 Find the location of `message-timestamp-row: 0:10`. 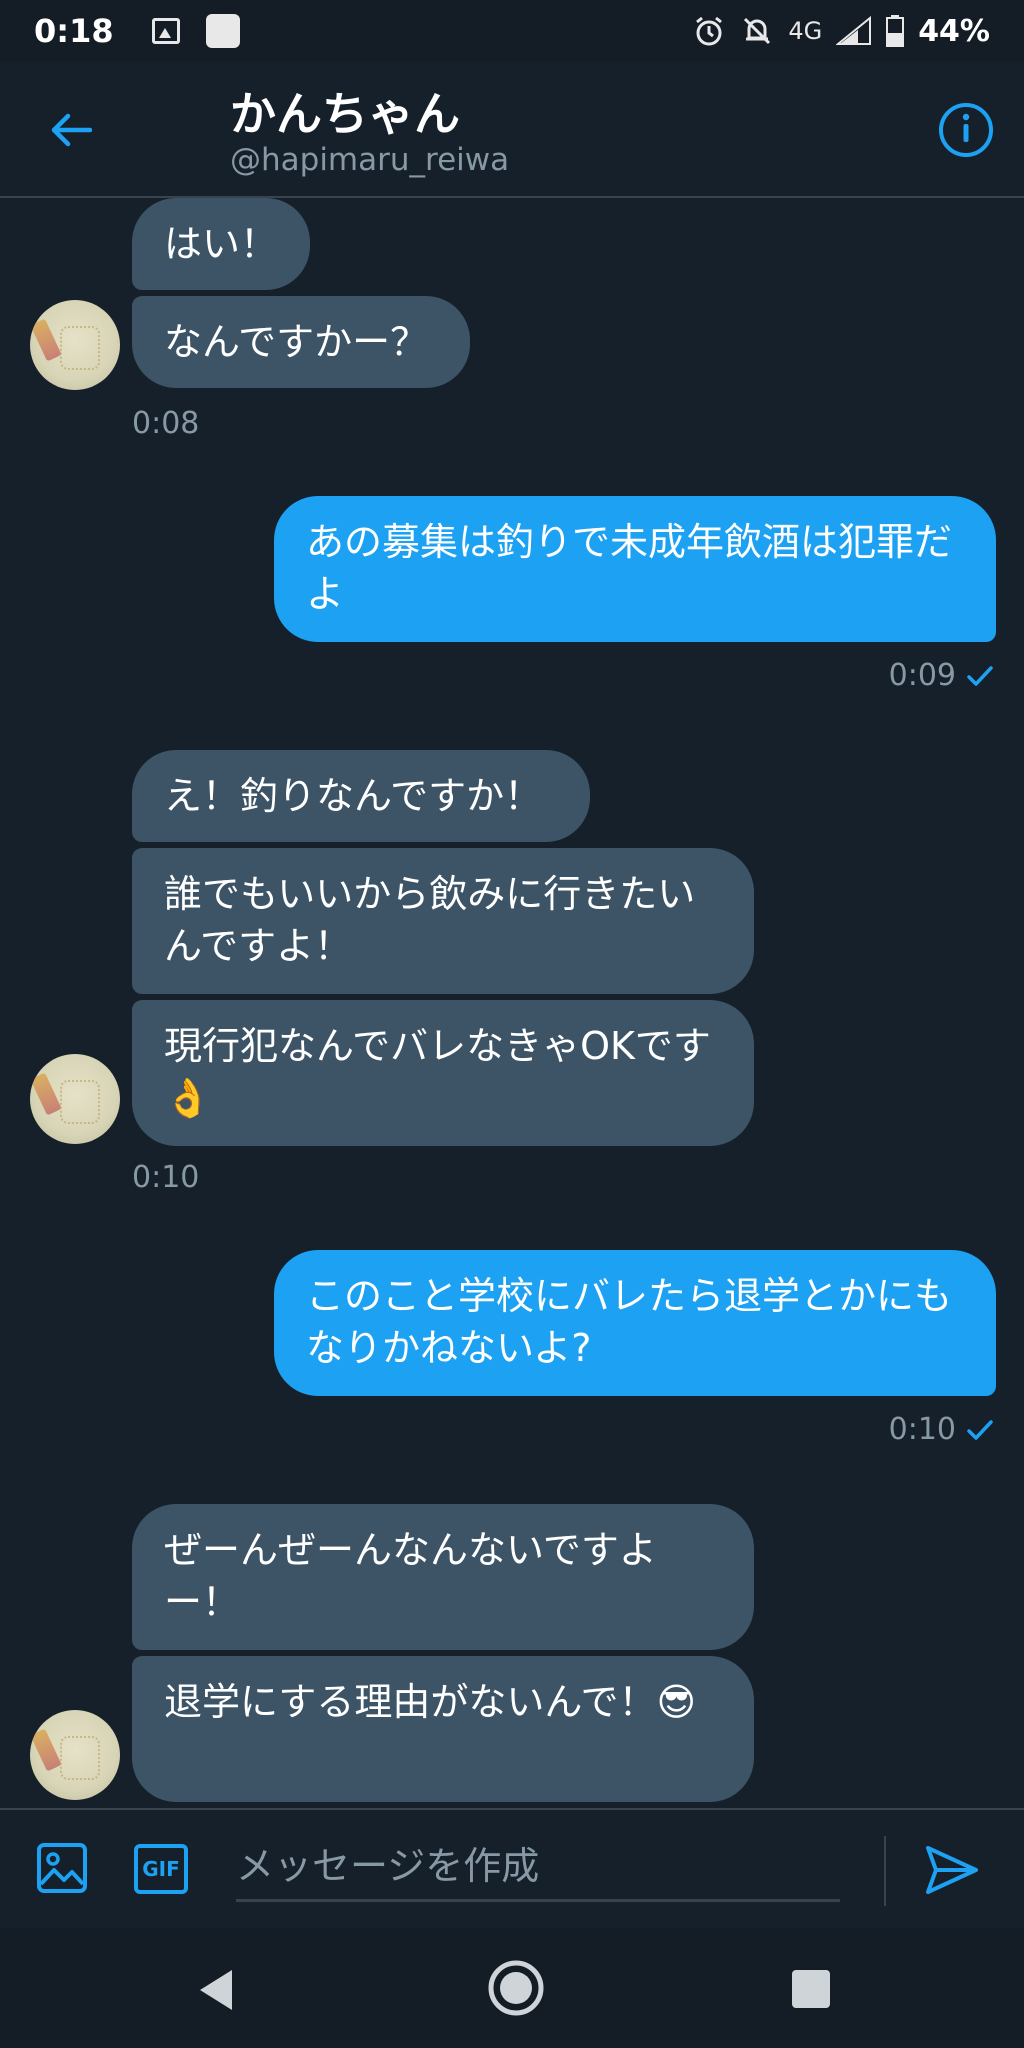

message-timestamp-row: 0:10 is located at coordinates (941, 1429).